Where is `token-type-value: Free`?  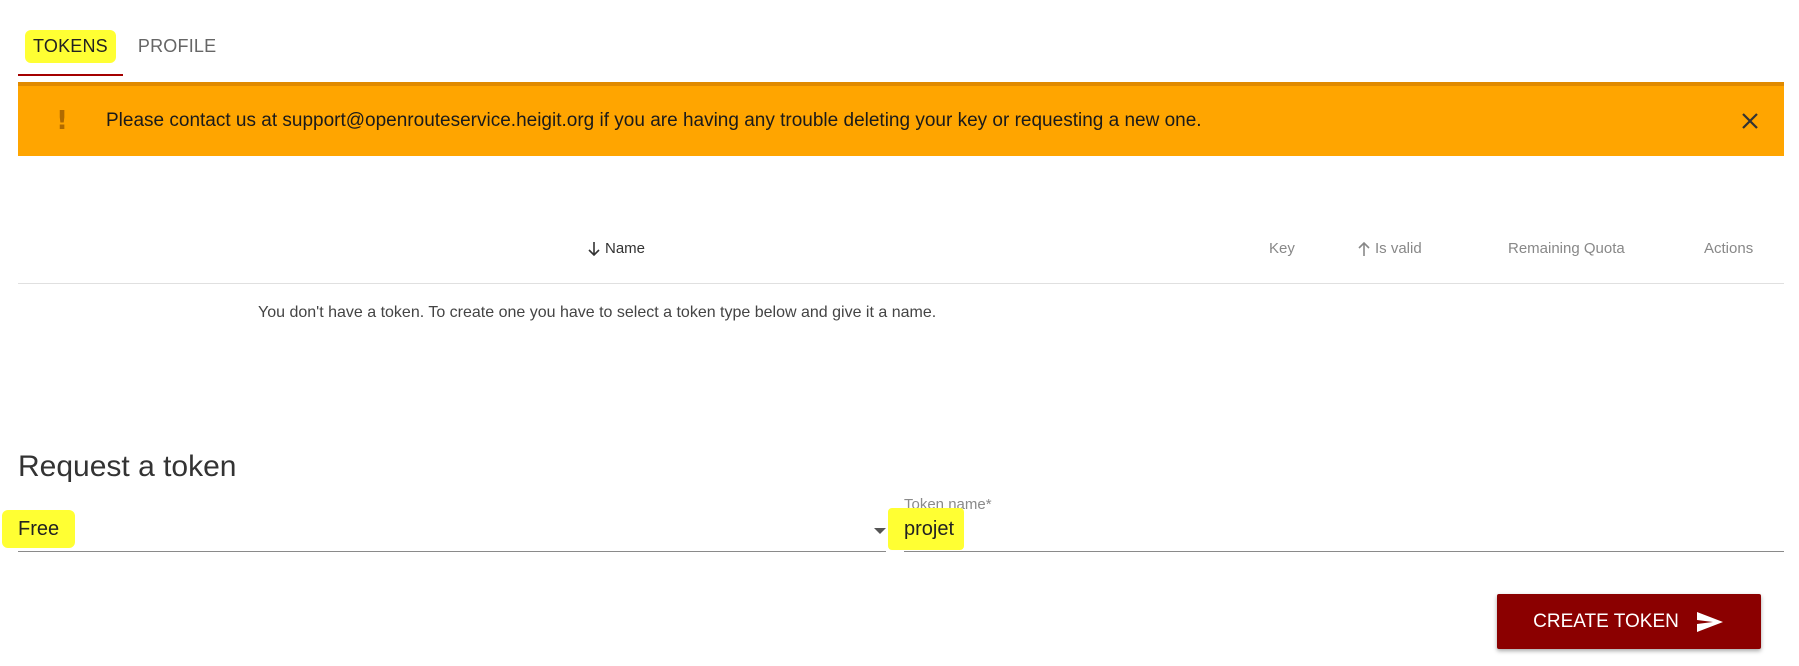
token-type-value: Free is located at coordinates (39, 529).